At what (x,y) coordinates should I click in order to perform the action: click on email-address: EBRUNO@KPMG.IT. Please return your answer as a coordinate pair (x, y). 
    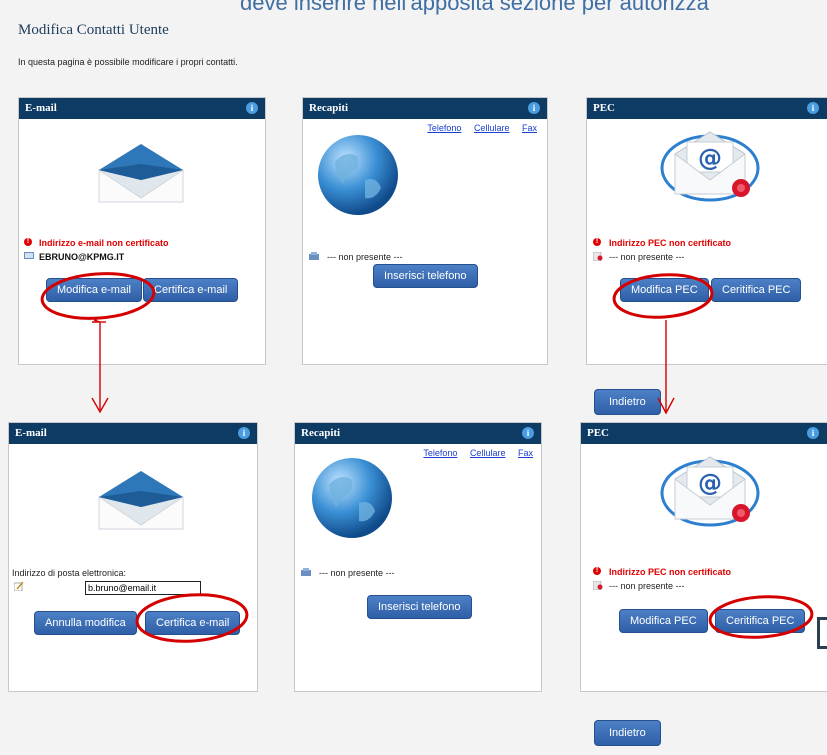
    Looking at the image, I should click on (82, 257).